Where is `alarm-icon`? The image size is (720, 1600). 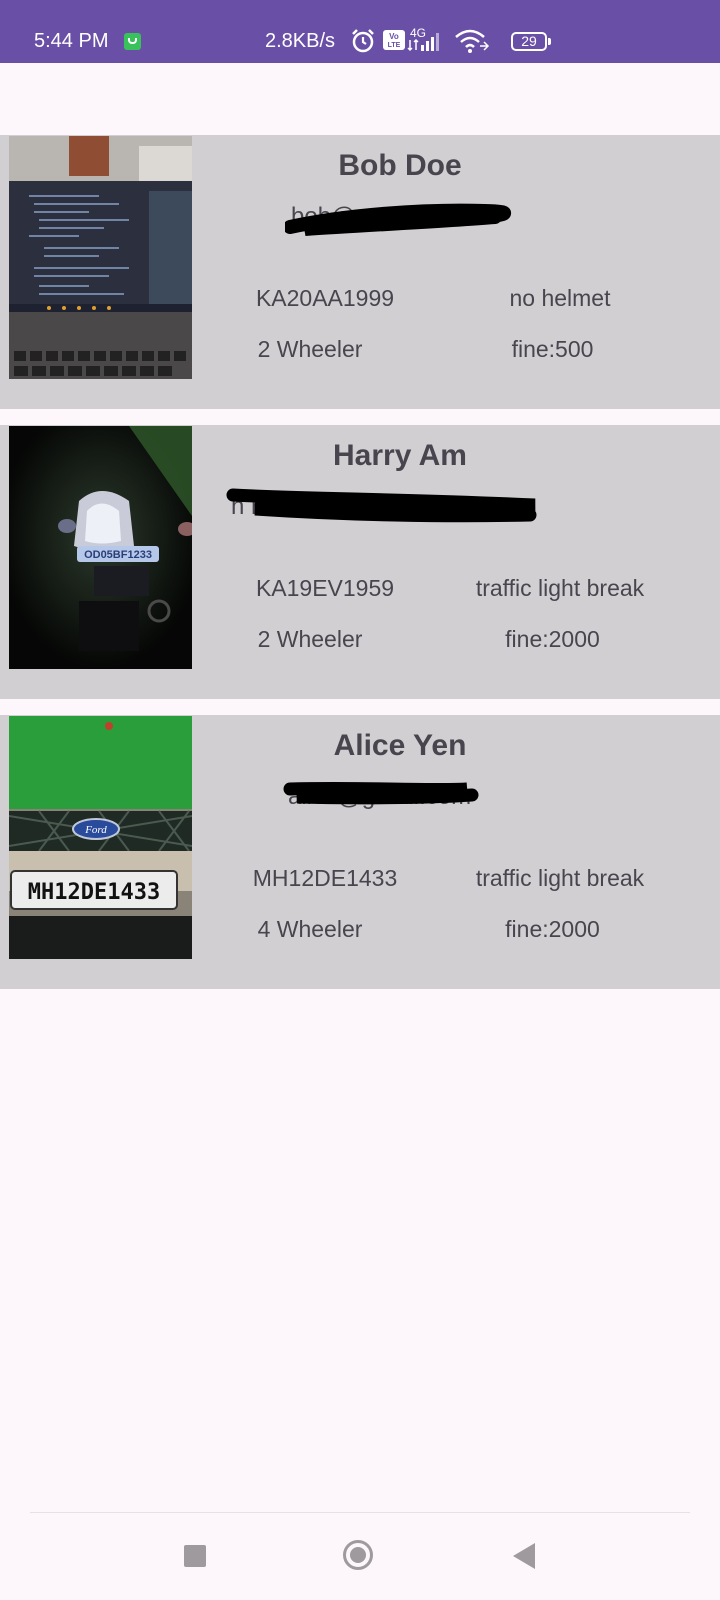
alarm-icon is located at coordinates (363, 41).